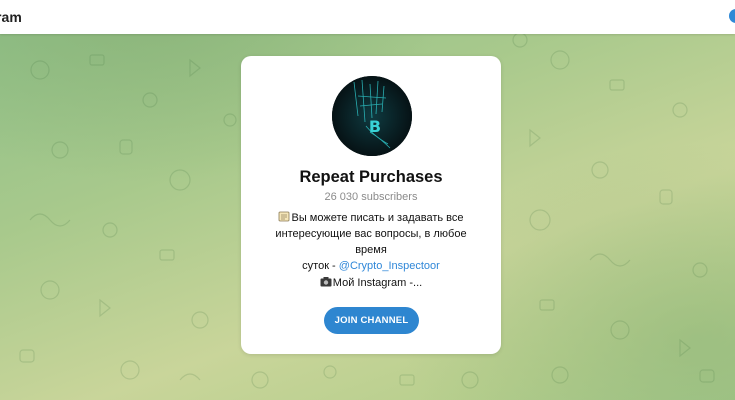 Image resolution: width=735 pixels, height=400 pixels. Describe the element at coordinates (377, 218) in the screenshot. I see `description-line-1: Вы можете писать и задавать все` at that location.